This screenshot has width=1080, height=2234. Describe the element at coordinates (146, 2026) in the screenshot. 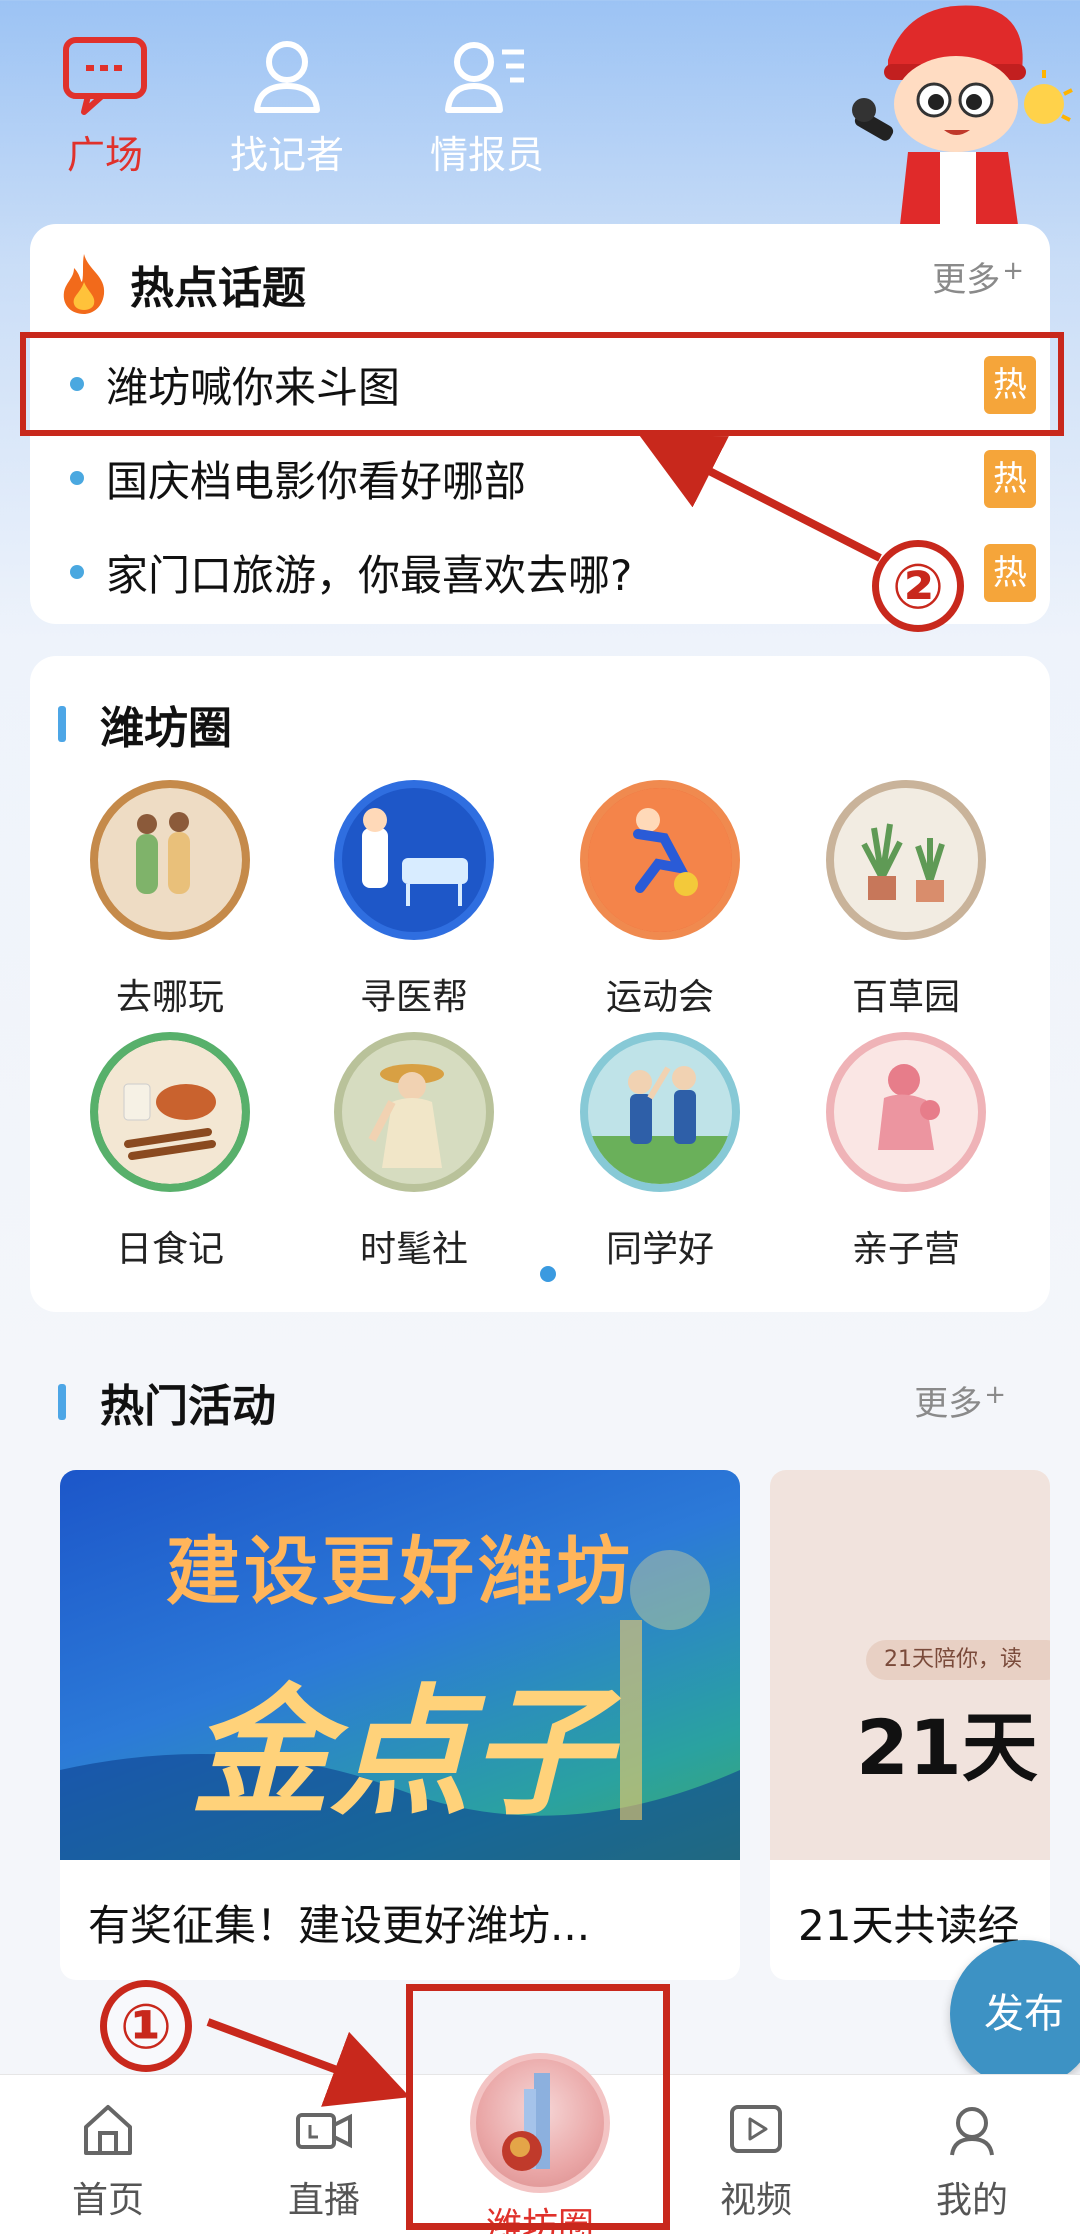

I see `annotation-step1: ①` at that location.